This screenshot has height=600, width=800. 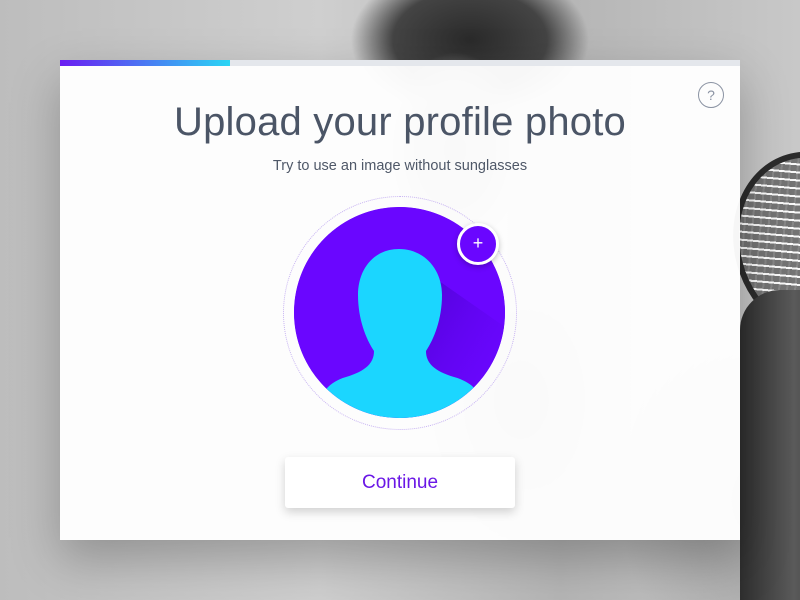 I want to click on dialog-title: Upload your profile photo, so click(x=400, y=122).